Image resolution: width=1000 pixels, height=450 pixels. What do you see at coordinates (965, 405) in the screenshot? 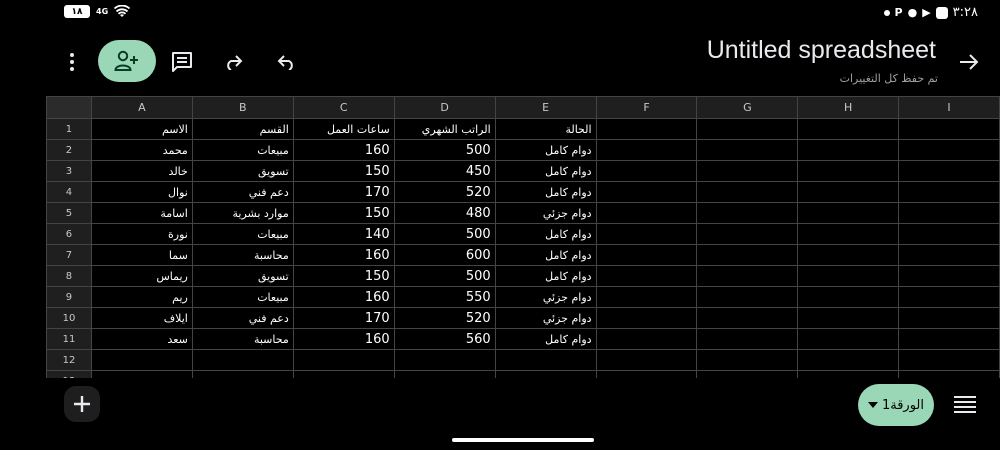
I see `sheet-list-icon` at bounding box center [965, 405].